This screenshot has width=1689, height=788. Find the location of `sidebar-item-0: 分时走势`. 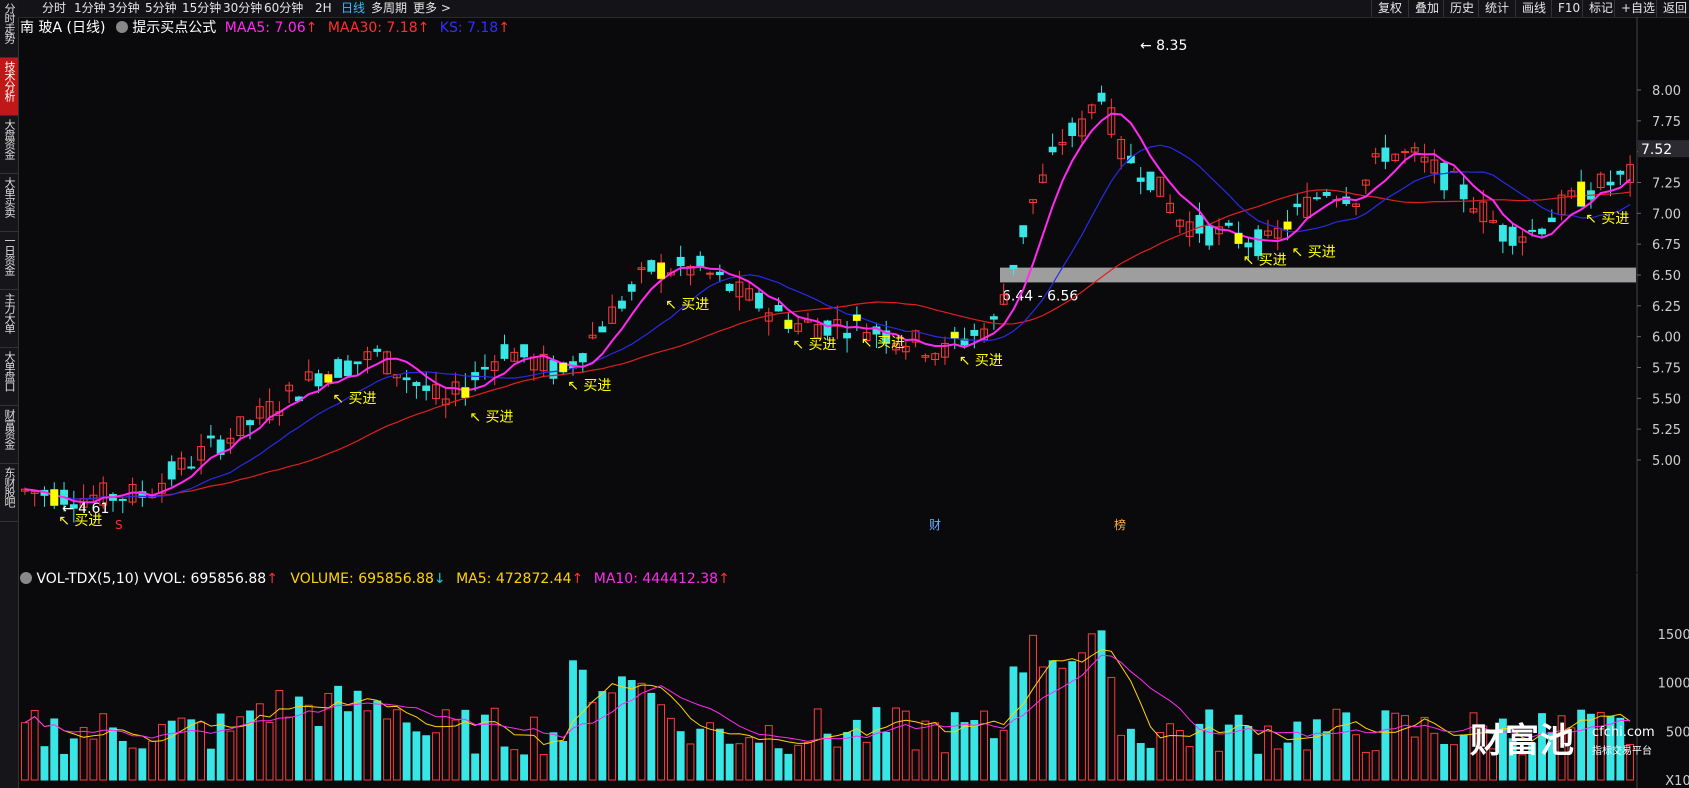

sidebar-item-0: 分时走势 is located at coordinates (9, 29).